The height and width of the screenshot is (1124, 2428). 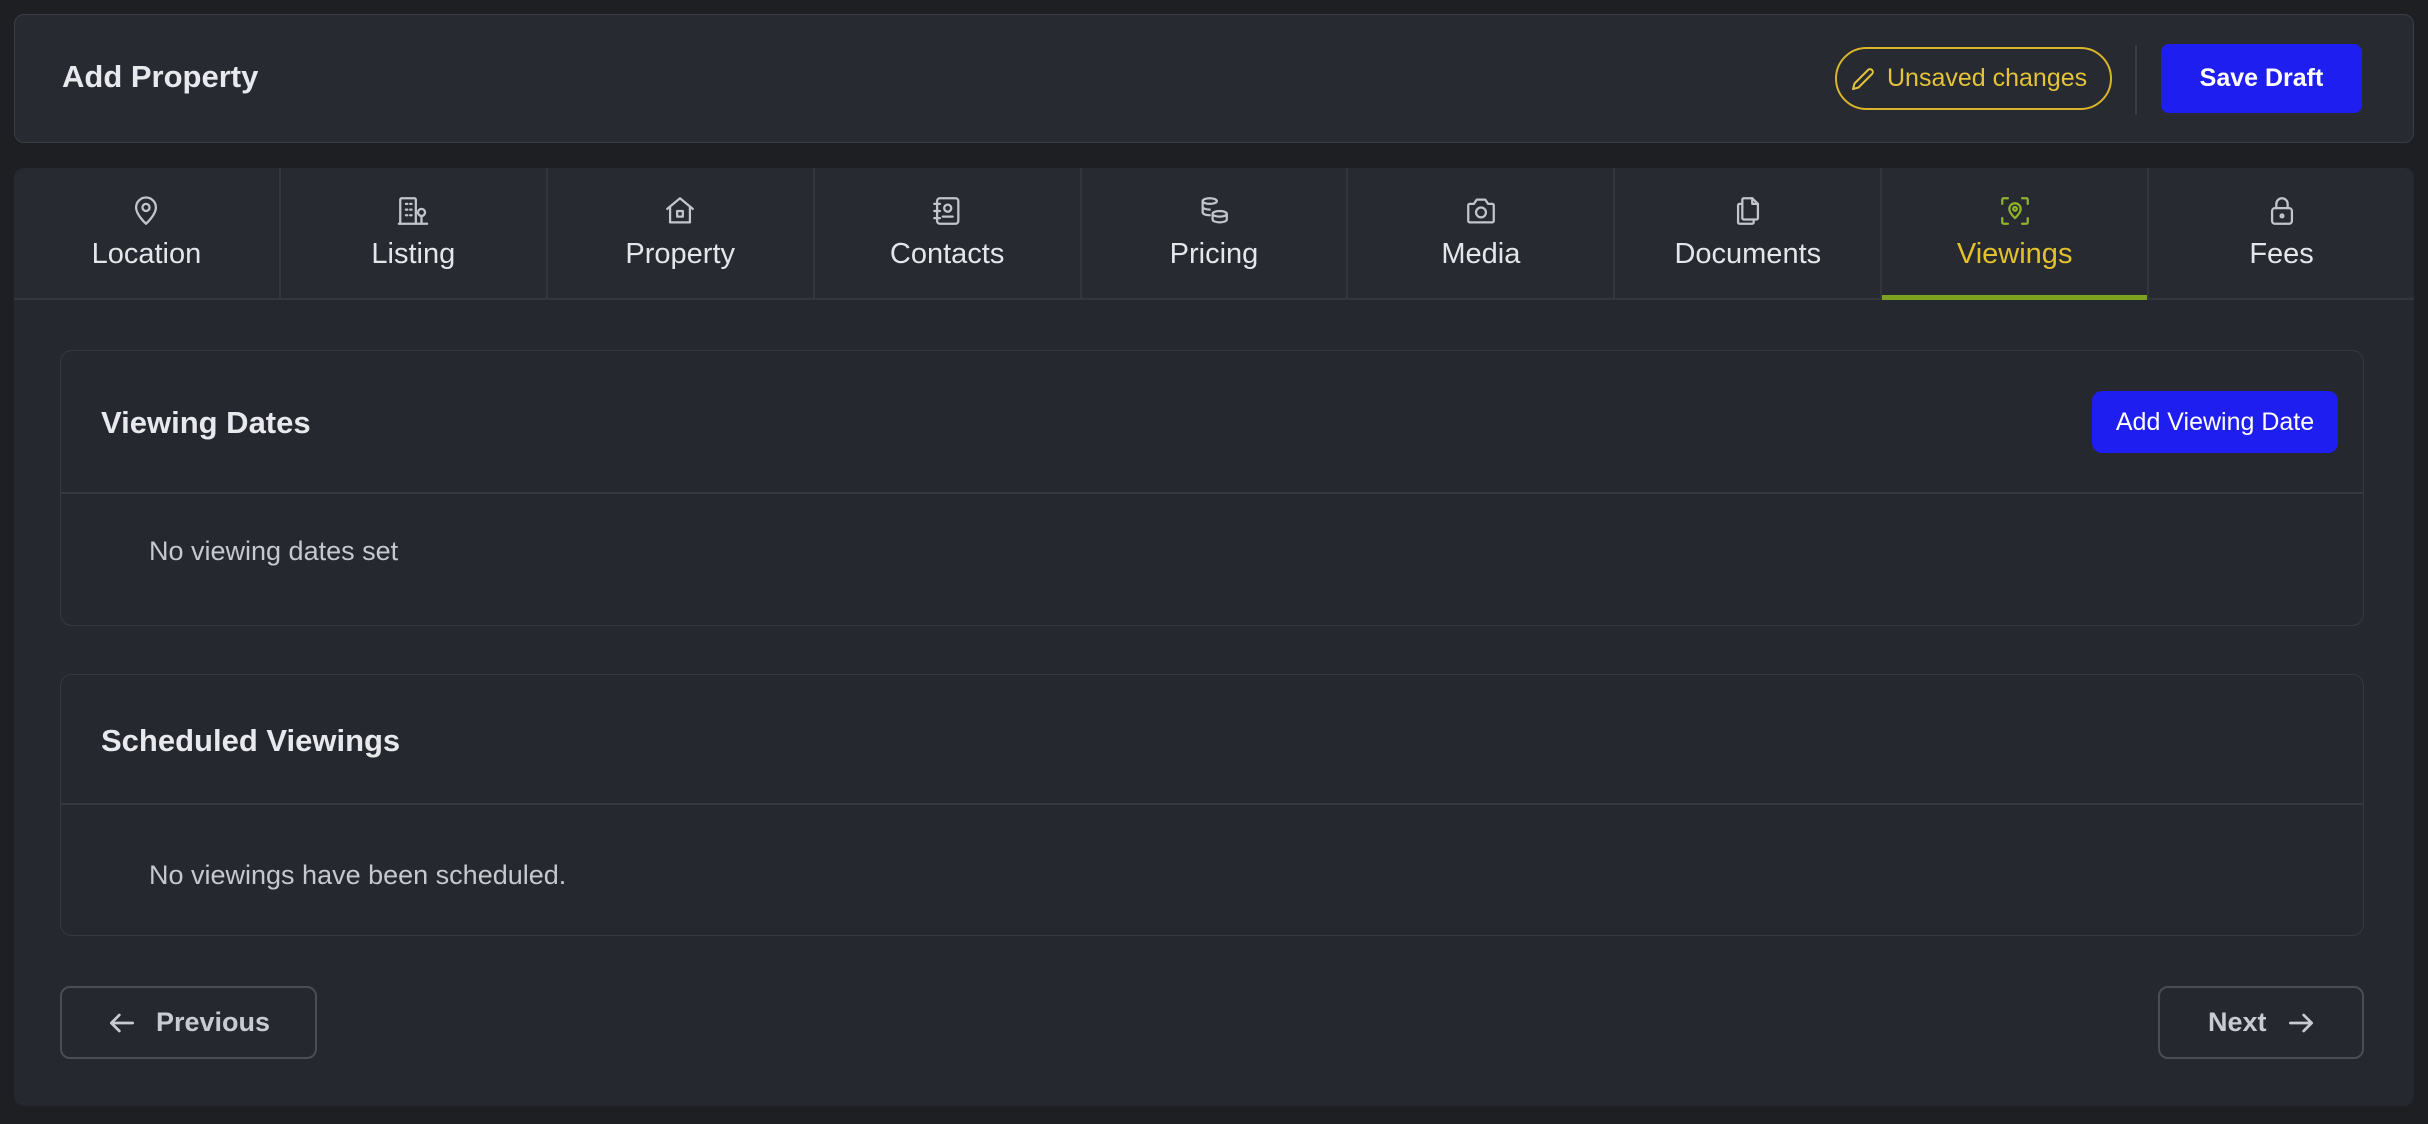 What do you see at coordinates (1481, 254) in the screenshot?
I see `tab-label: Media` at bounding box center [1481, 254].